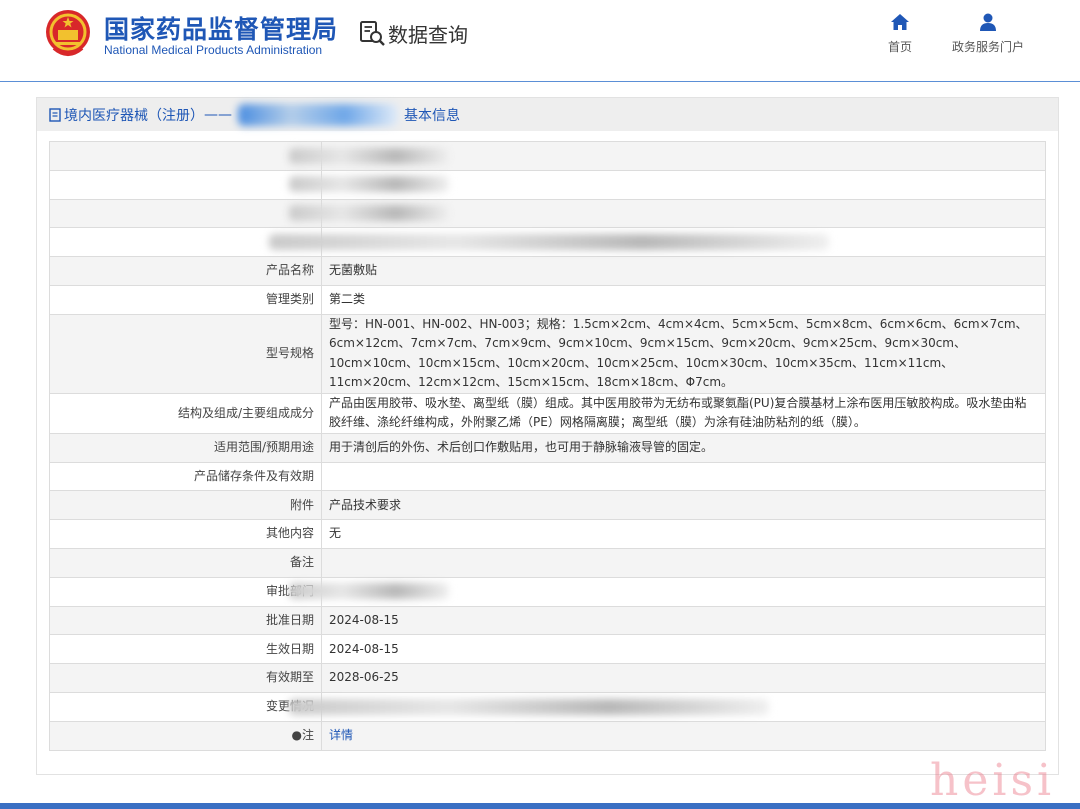  I want to click on field-label: 其他内容, so click(185, 534).